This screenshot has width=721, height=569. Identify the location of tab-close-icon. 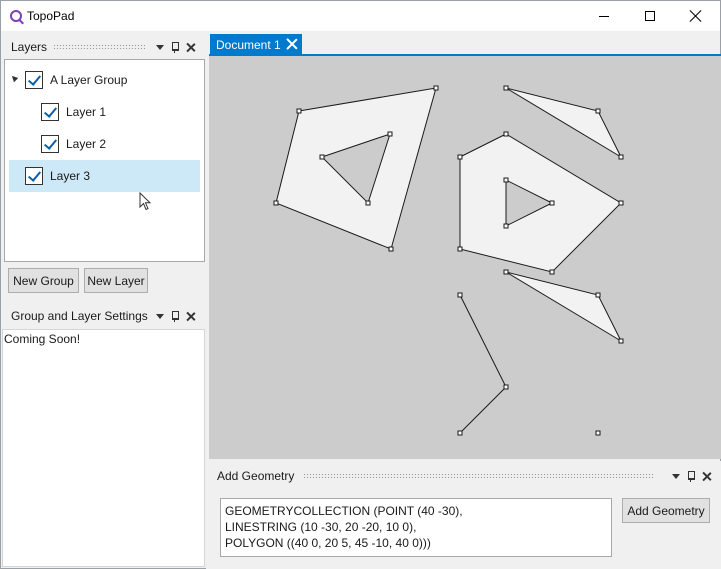
(292, 44).